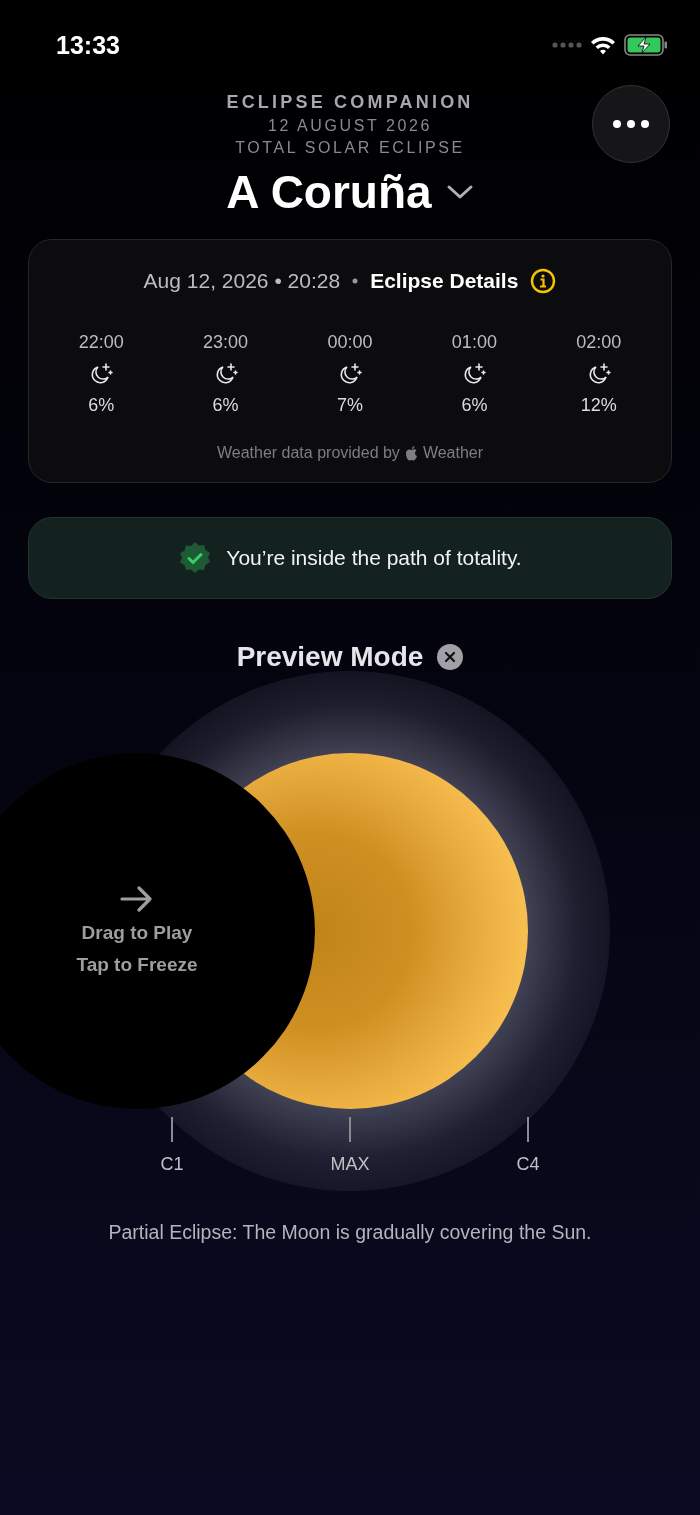  I want to click on totality-message: You’re inside the path of totality., so click(374, 558).